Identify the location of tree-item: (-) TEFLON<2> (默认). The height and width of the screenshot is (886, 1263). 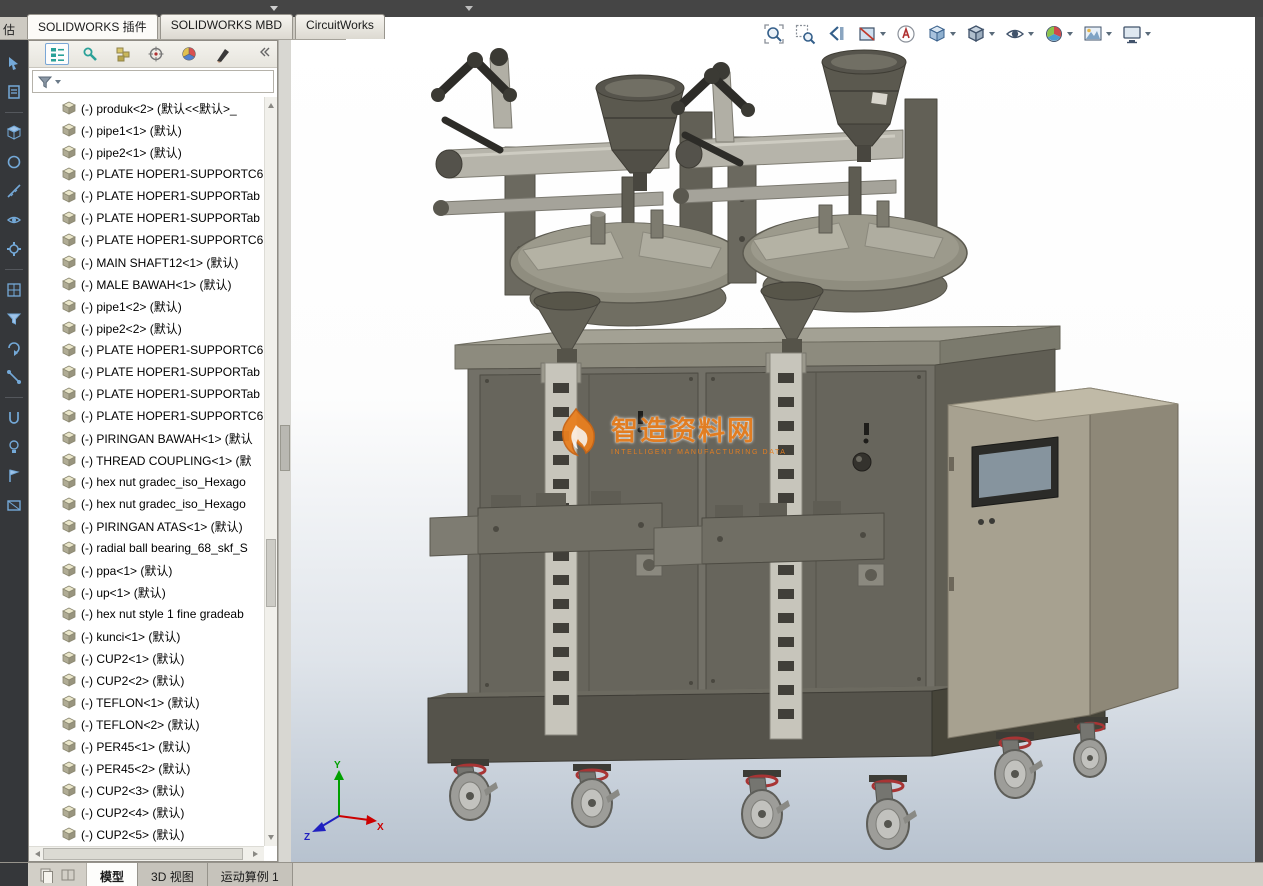
(146, 724).